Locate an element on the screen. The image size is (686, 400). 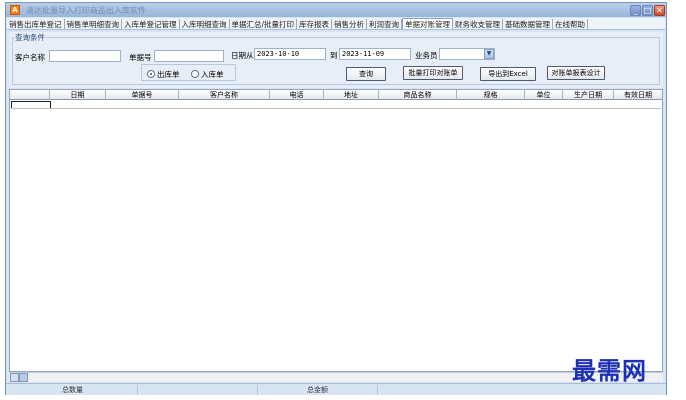
column-header-product: 商品名称 is located at coordinates (418, 95).